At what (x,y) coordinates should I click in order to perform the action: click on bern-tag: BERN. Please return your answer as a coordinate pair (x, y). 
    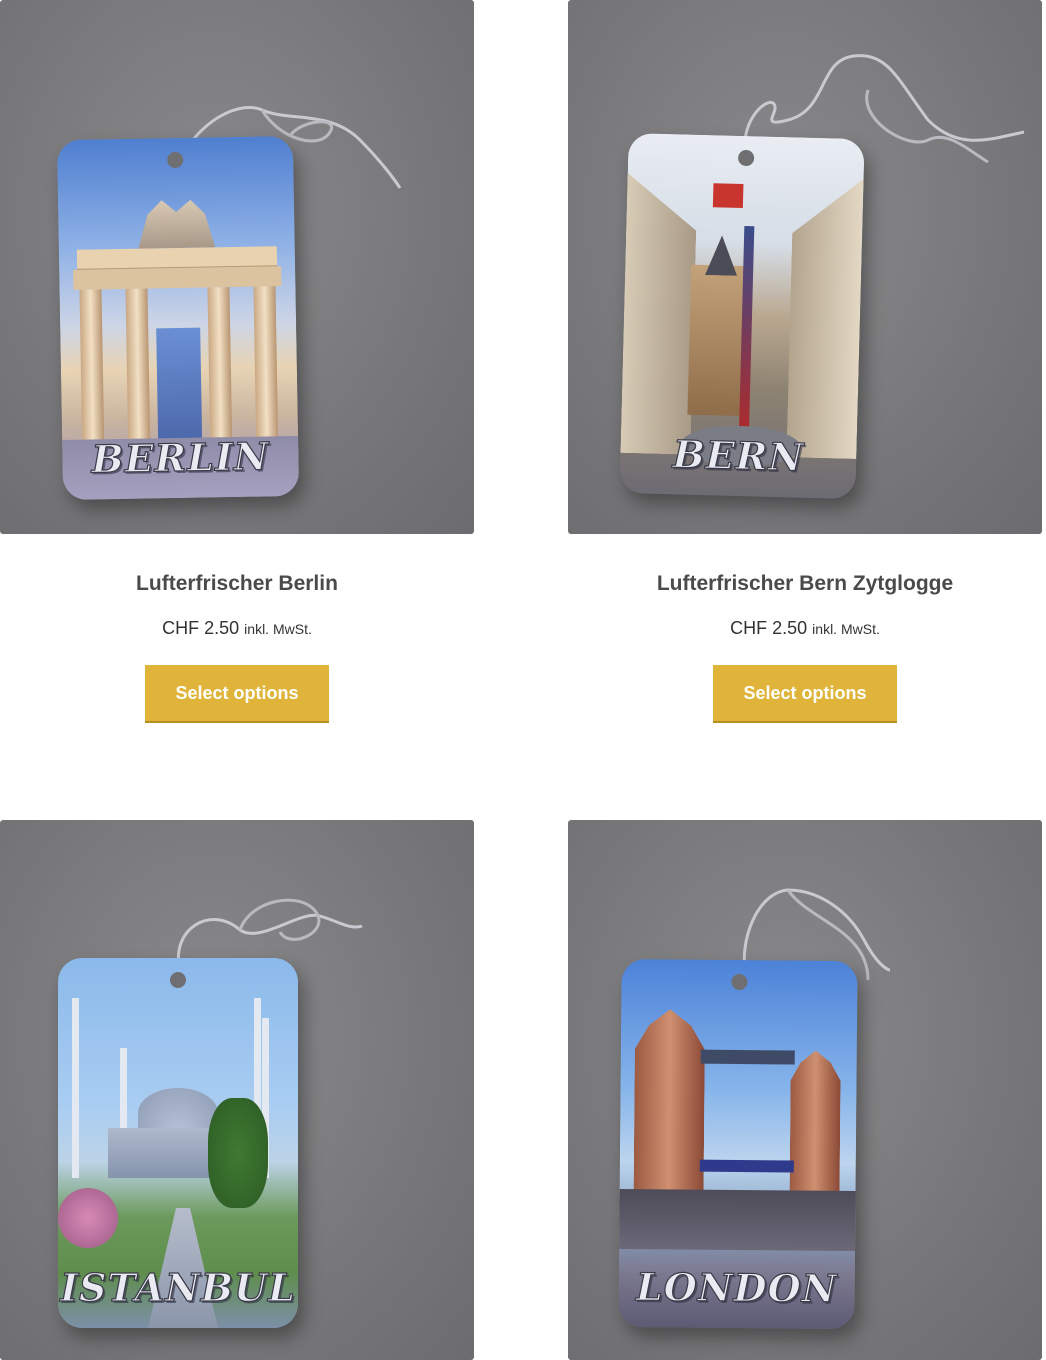
    Looking at the image, I should click on (742, 316).